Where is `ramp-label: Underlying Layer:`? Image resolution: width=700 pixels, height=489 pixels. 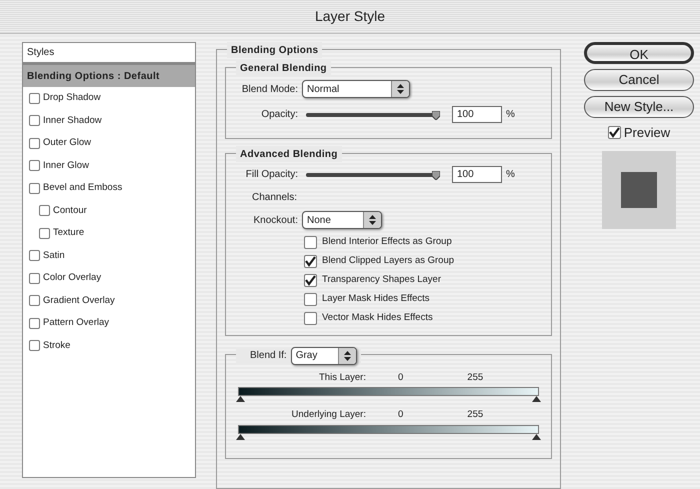 ramp-label: Underlying Layer: is located at coordinates (328, 415).